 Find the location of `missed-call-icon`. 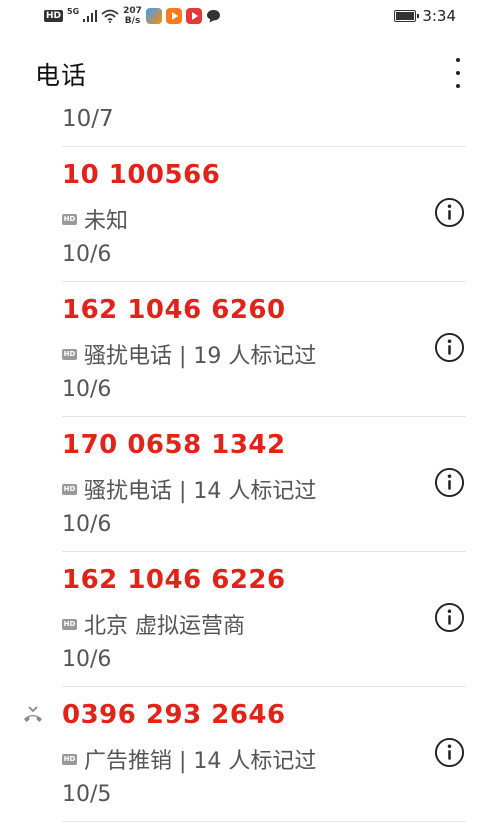

missed-call-icon is located at coordinates (33, 714).